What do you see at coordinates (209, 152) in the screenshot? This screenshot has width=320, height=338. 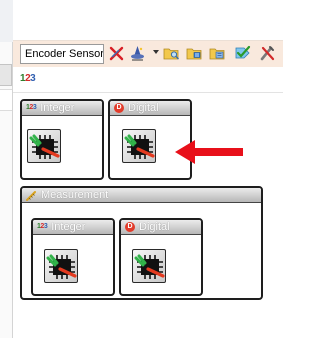 I see `red-arrow-icon` at bounding box center [209, 152].